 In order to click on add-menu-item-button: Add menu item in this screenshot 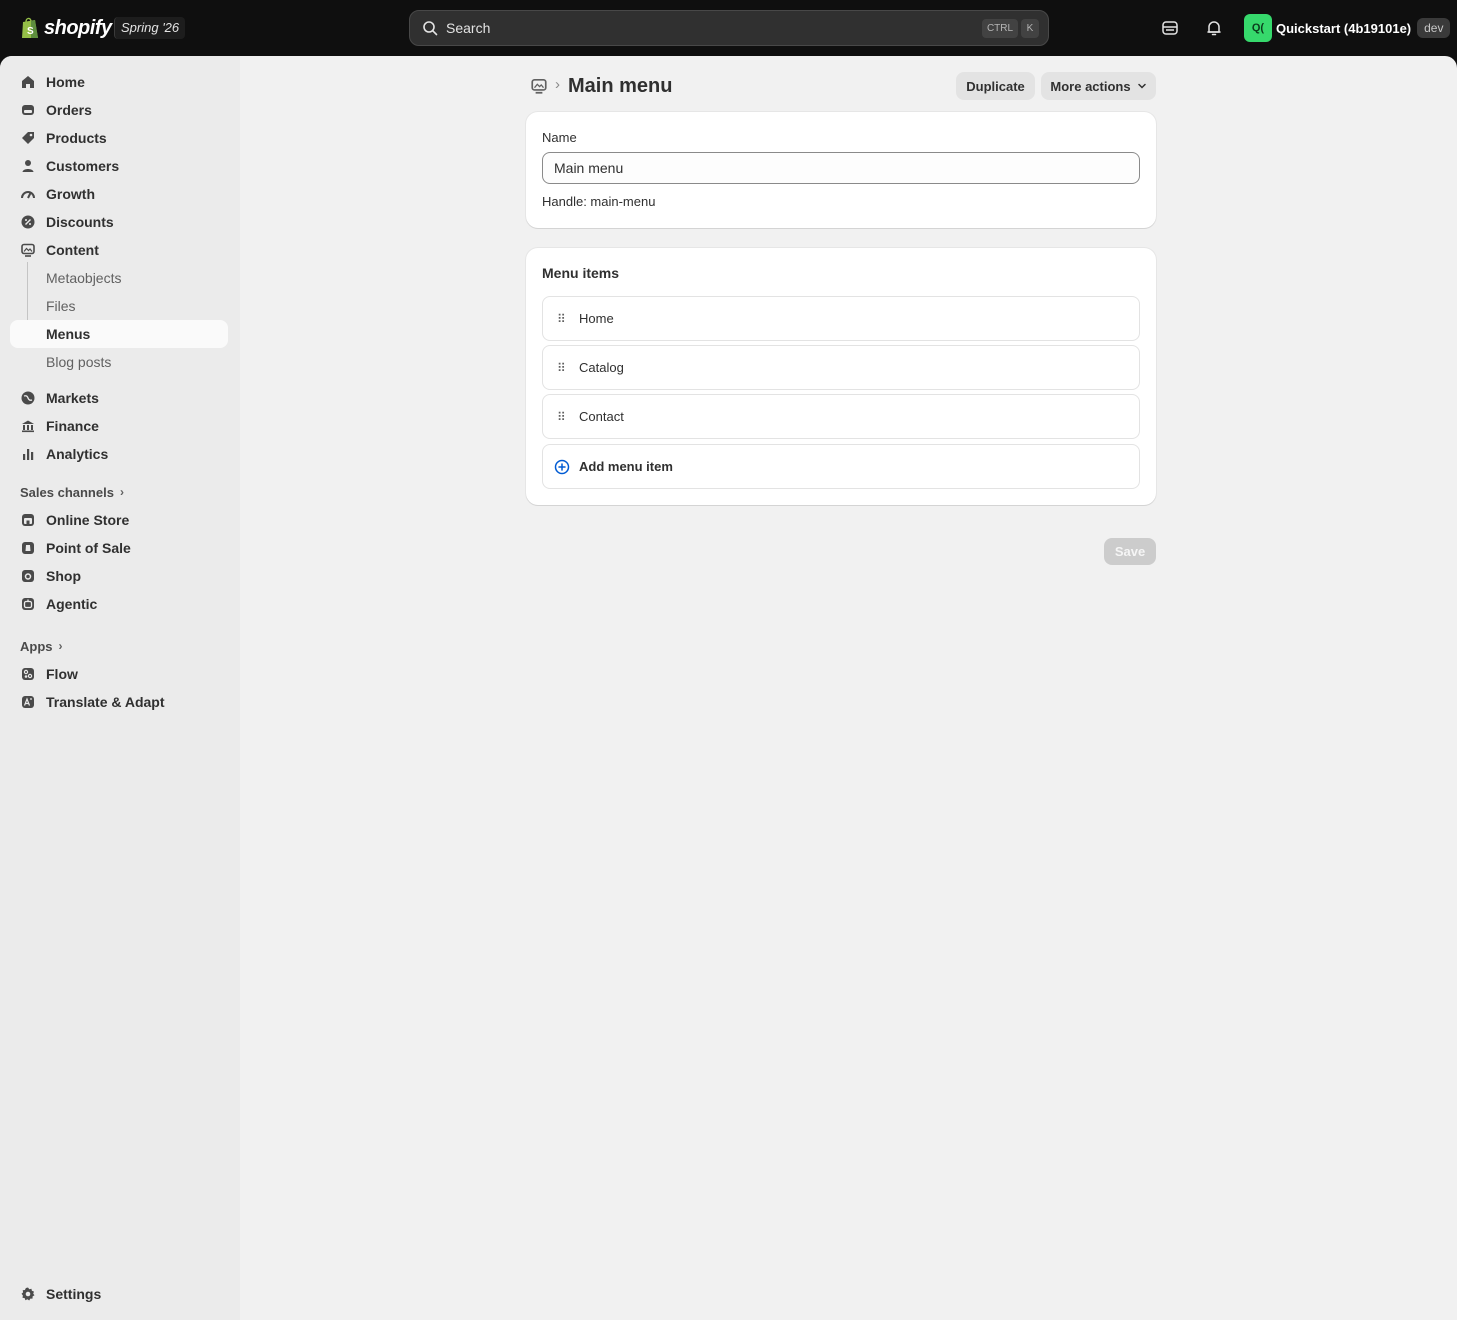, I will do `click(841, 466)`.